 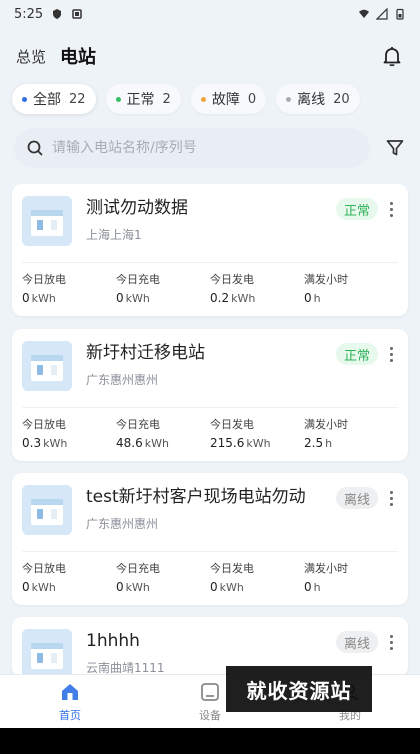 What do you see at coordinates (57, 14) in the screenshot?
I see `shield-icon` at bounding box center [57, 14].